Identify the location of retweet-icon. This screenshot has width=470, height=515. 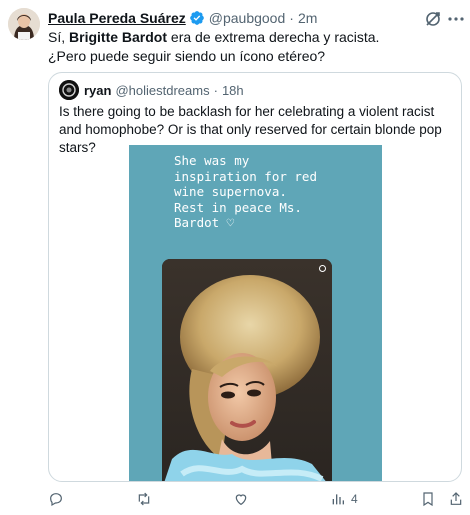
(144, 499).